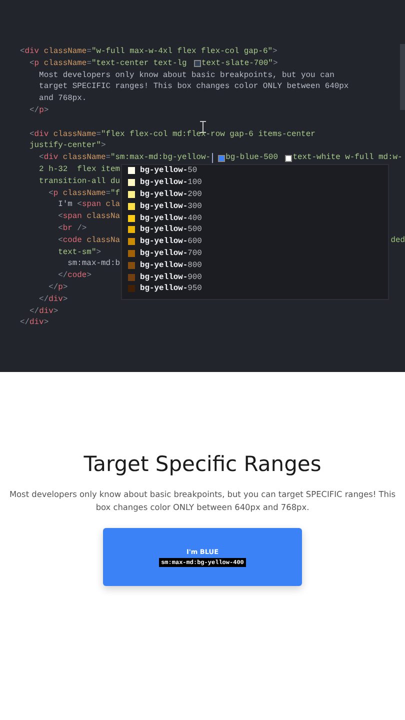 The height and width of the screenshot is (720, 405). What do you see at coordinates (402, 77) in the screenshot?
I see `scrollbar` at bounding box center [402, 77].